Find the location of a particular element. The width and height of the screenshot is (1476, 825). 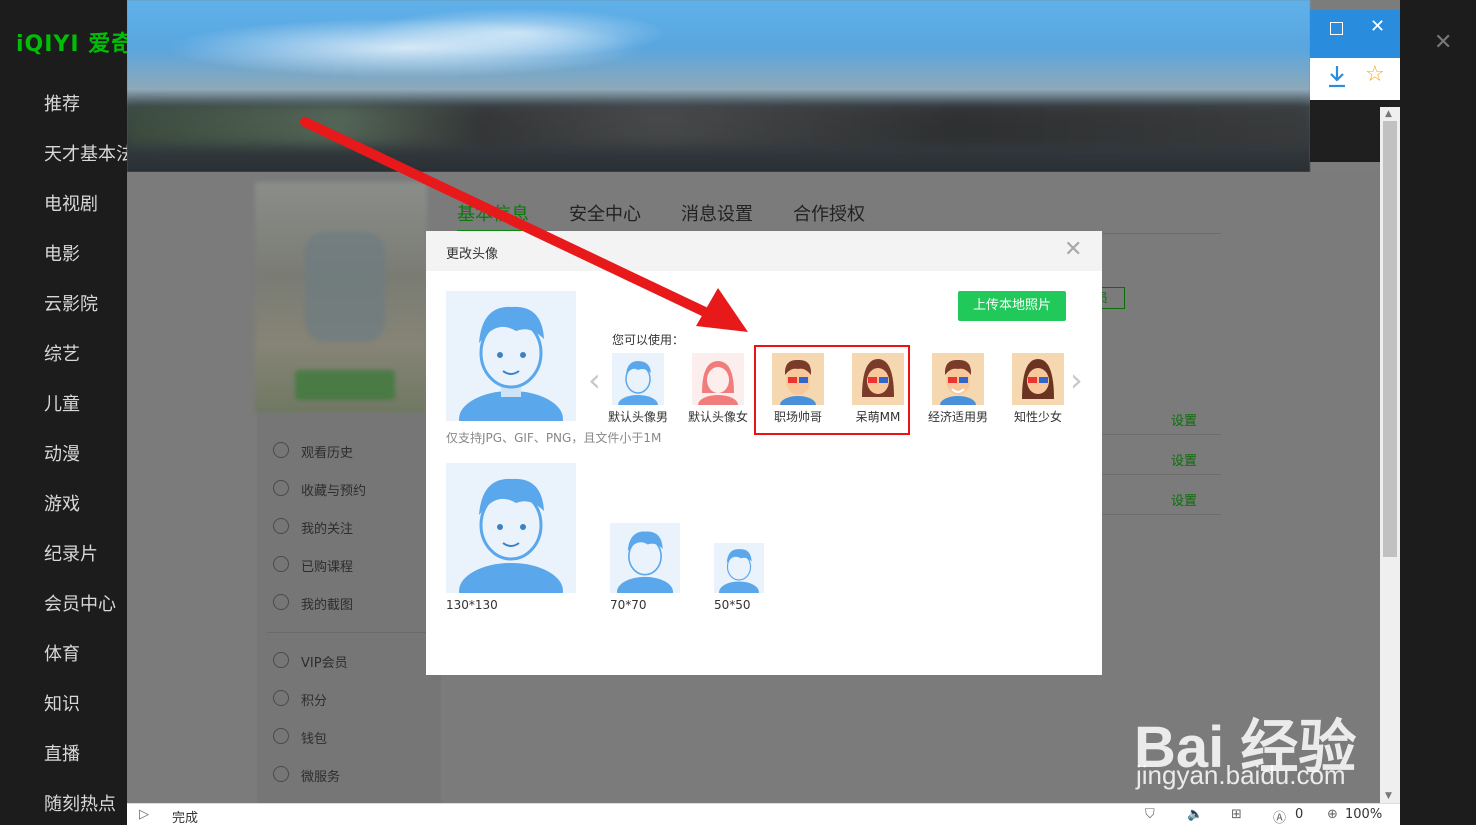

zoom-icon: ⊕ is located at coordinates (1332, 814).